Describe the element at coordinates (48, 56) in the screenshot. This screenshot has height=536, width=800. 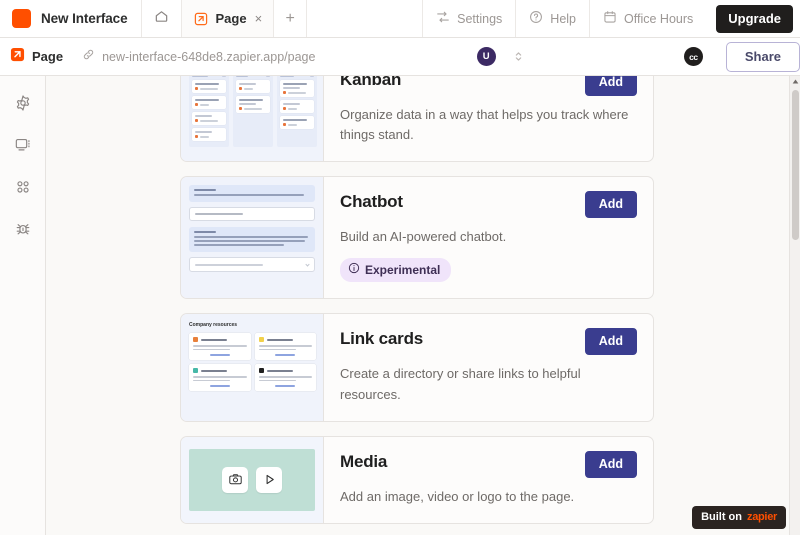
I see `page-chip-label: Page` at that location.